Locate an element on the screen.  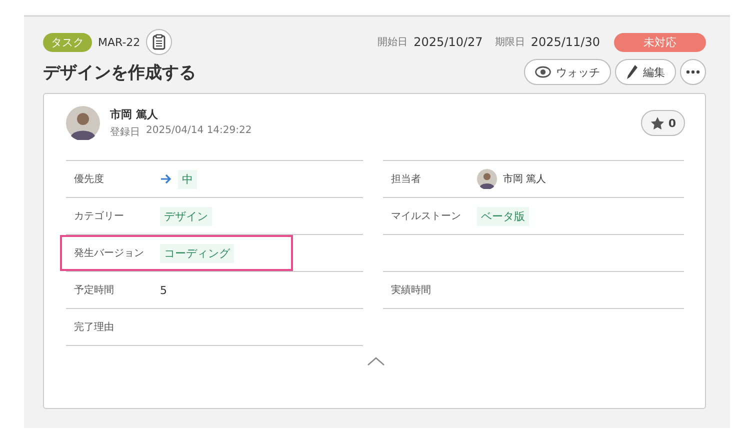
clipboard-button is located at coordinates (159, 42).